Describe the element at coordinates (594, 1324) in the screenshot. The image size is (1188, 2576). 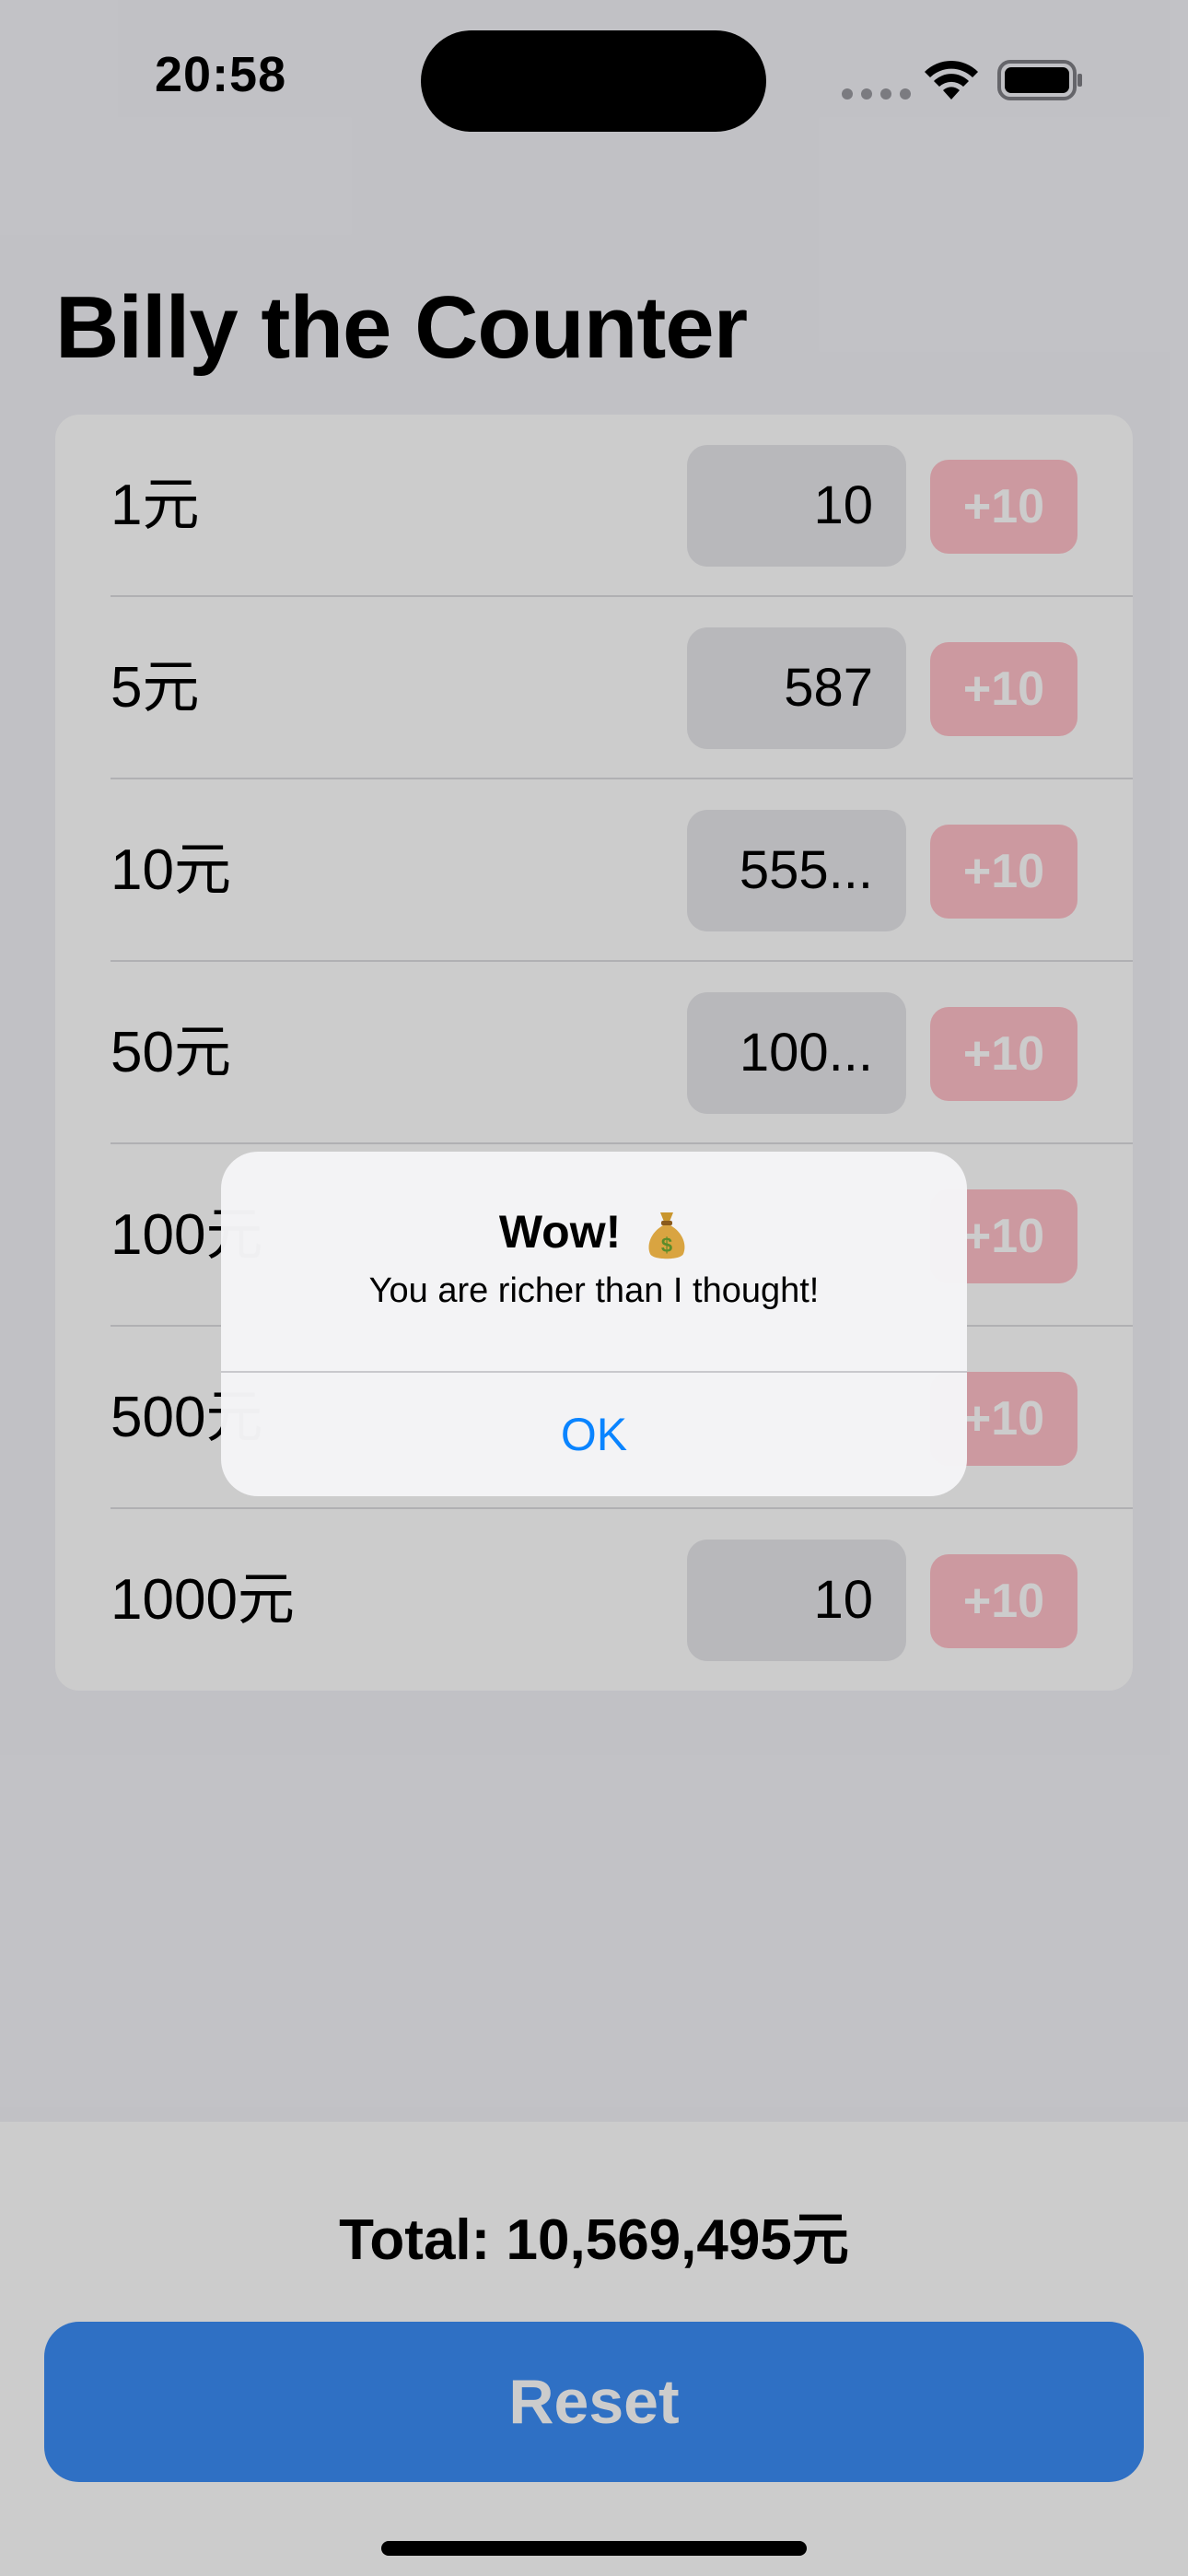
I see `alert-dialog: Wow! $ You are richer than I thought! OK` at that location.